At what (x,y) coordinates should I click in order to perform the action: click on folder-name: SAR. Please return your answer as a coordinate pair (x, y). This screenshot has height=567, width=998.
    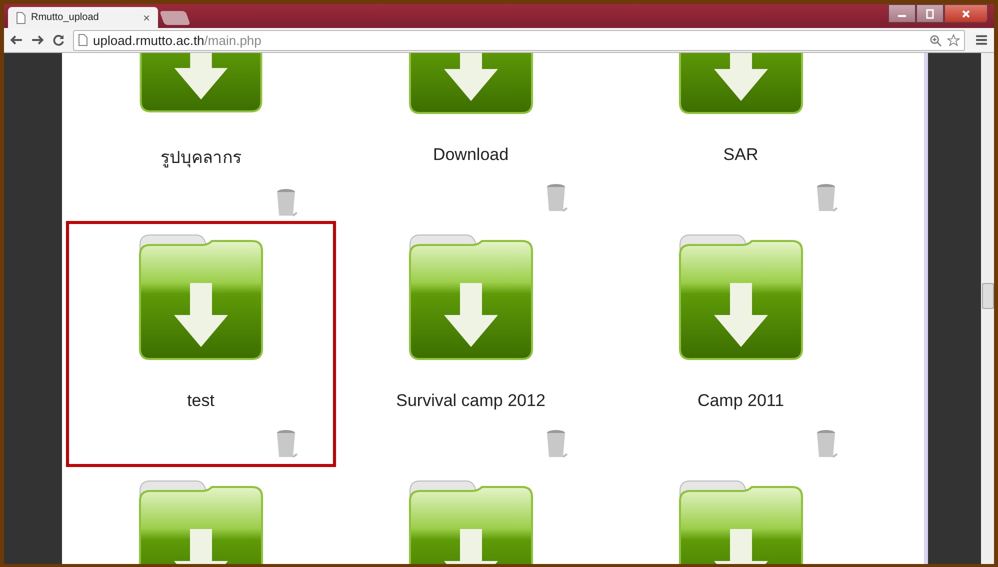
    Looking at the image, I should click on (740, 155).